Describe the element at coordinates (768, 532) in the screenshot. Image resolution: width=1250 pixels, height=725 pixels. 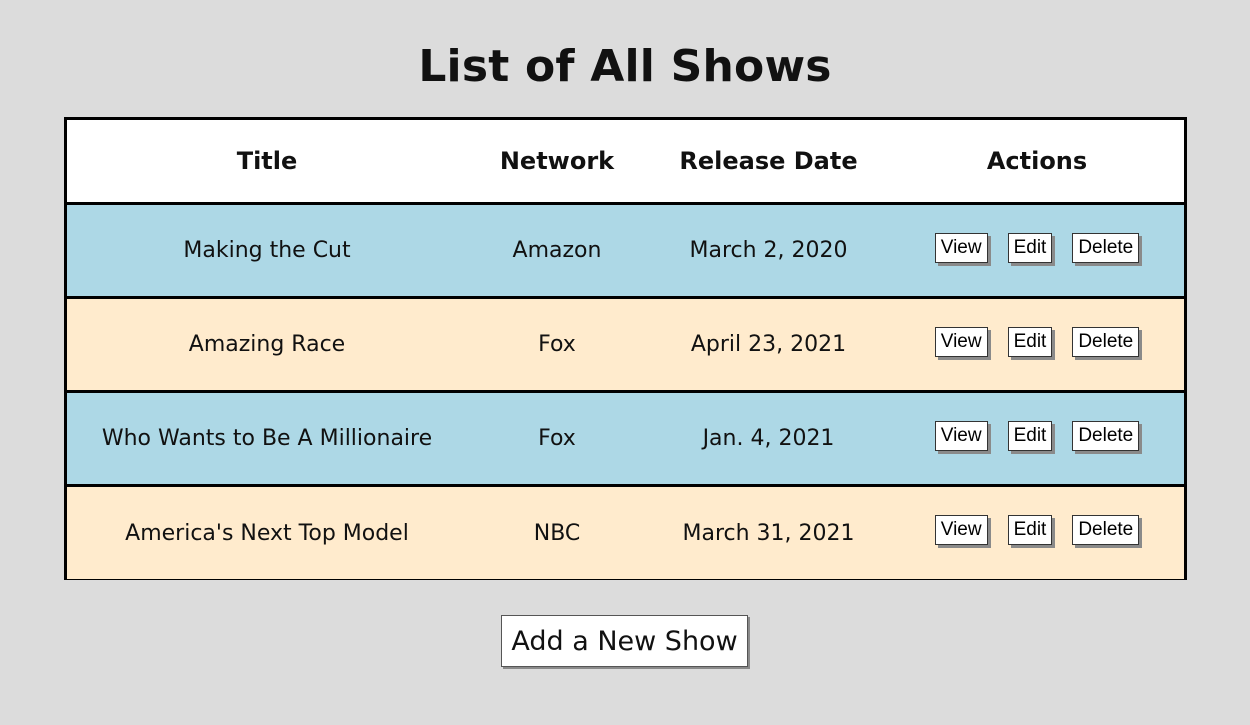
I see `show-release-date-cell: March 31, 2021` at that location.